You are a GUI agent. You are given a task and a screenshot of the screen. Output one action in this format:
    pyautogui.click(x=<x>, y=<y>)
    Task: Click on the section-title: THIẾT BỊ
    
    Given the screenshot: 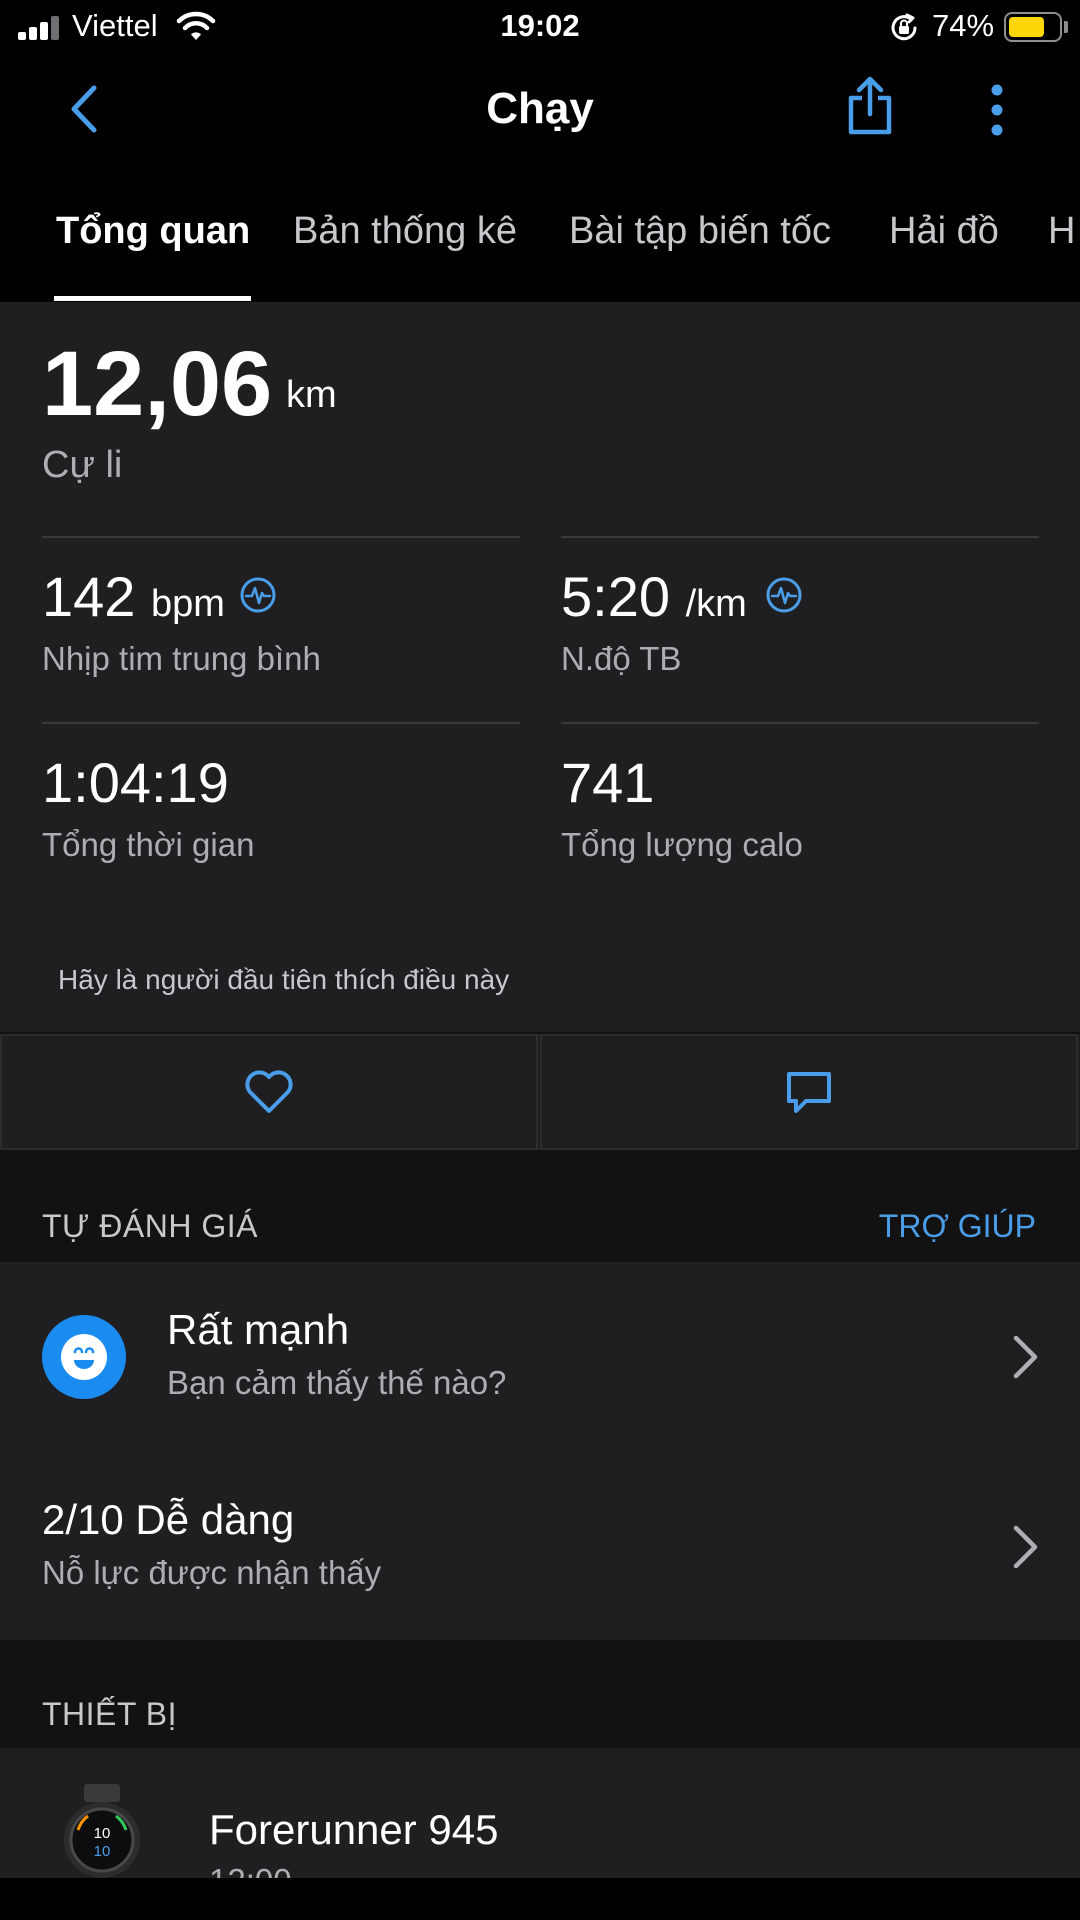 What is the action you would take?
    pyautogui.click(x=109, y=1714)
    